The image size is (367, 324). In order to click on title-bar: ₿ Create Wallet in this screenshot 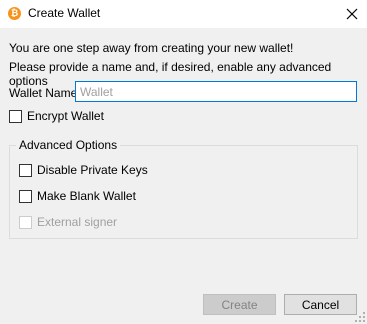, I will do `click(183, 14)`.